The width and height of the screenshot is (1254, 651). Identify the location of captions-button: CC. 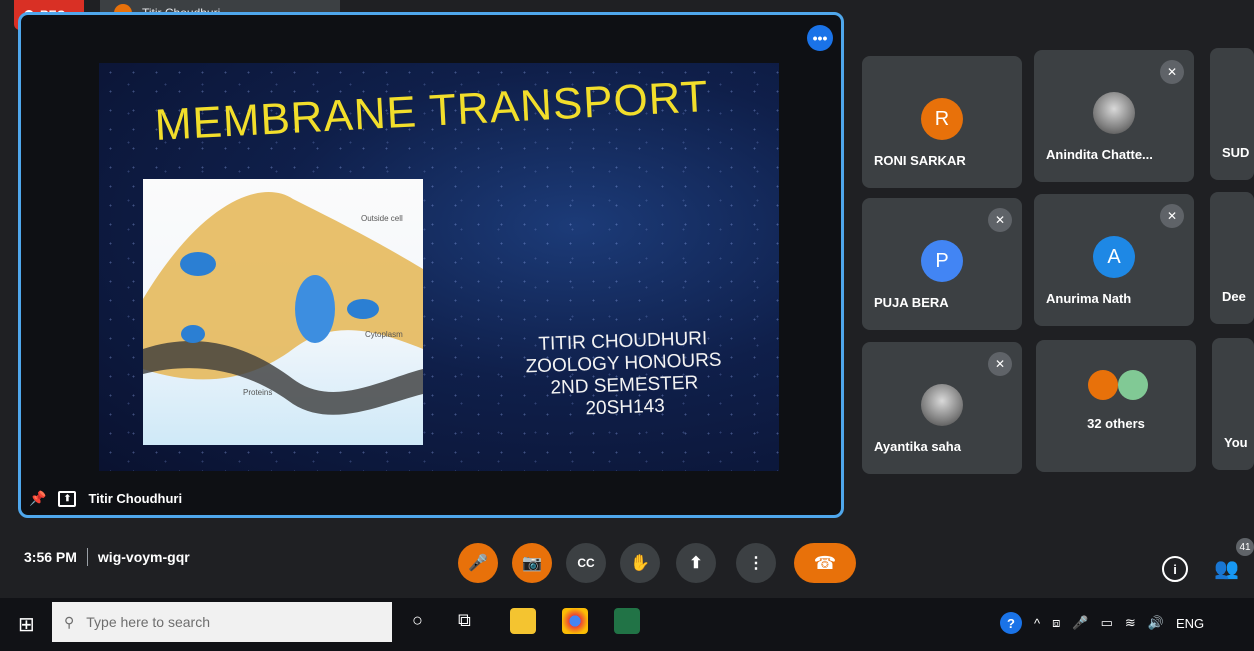
(586, 563).